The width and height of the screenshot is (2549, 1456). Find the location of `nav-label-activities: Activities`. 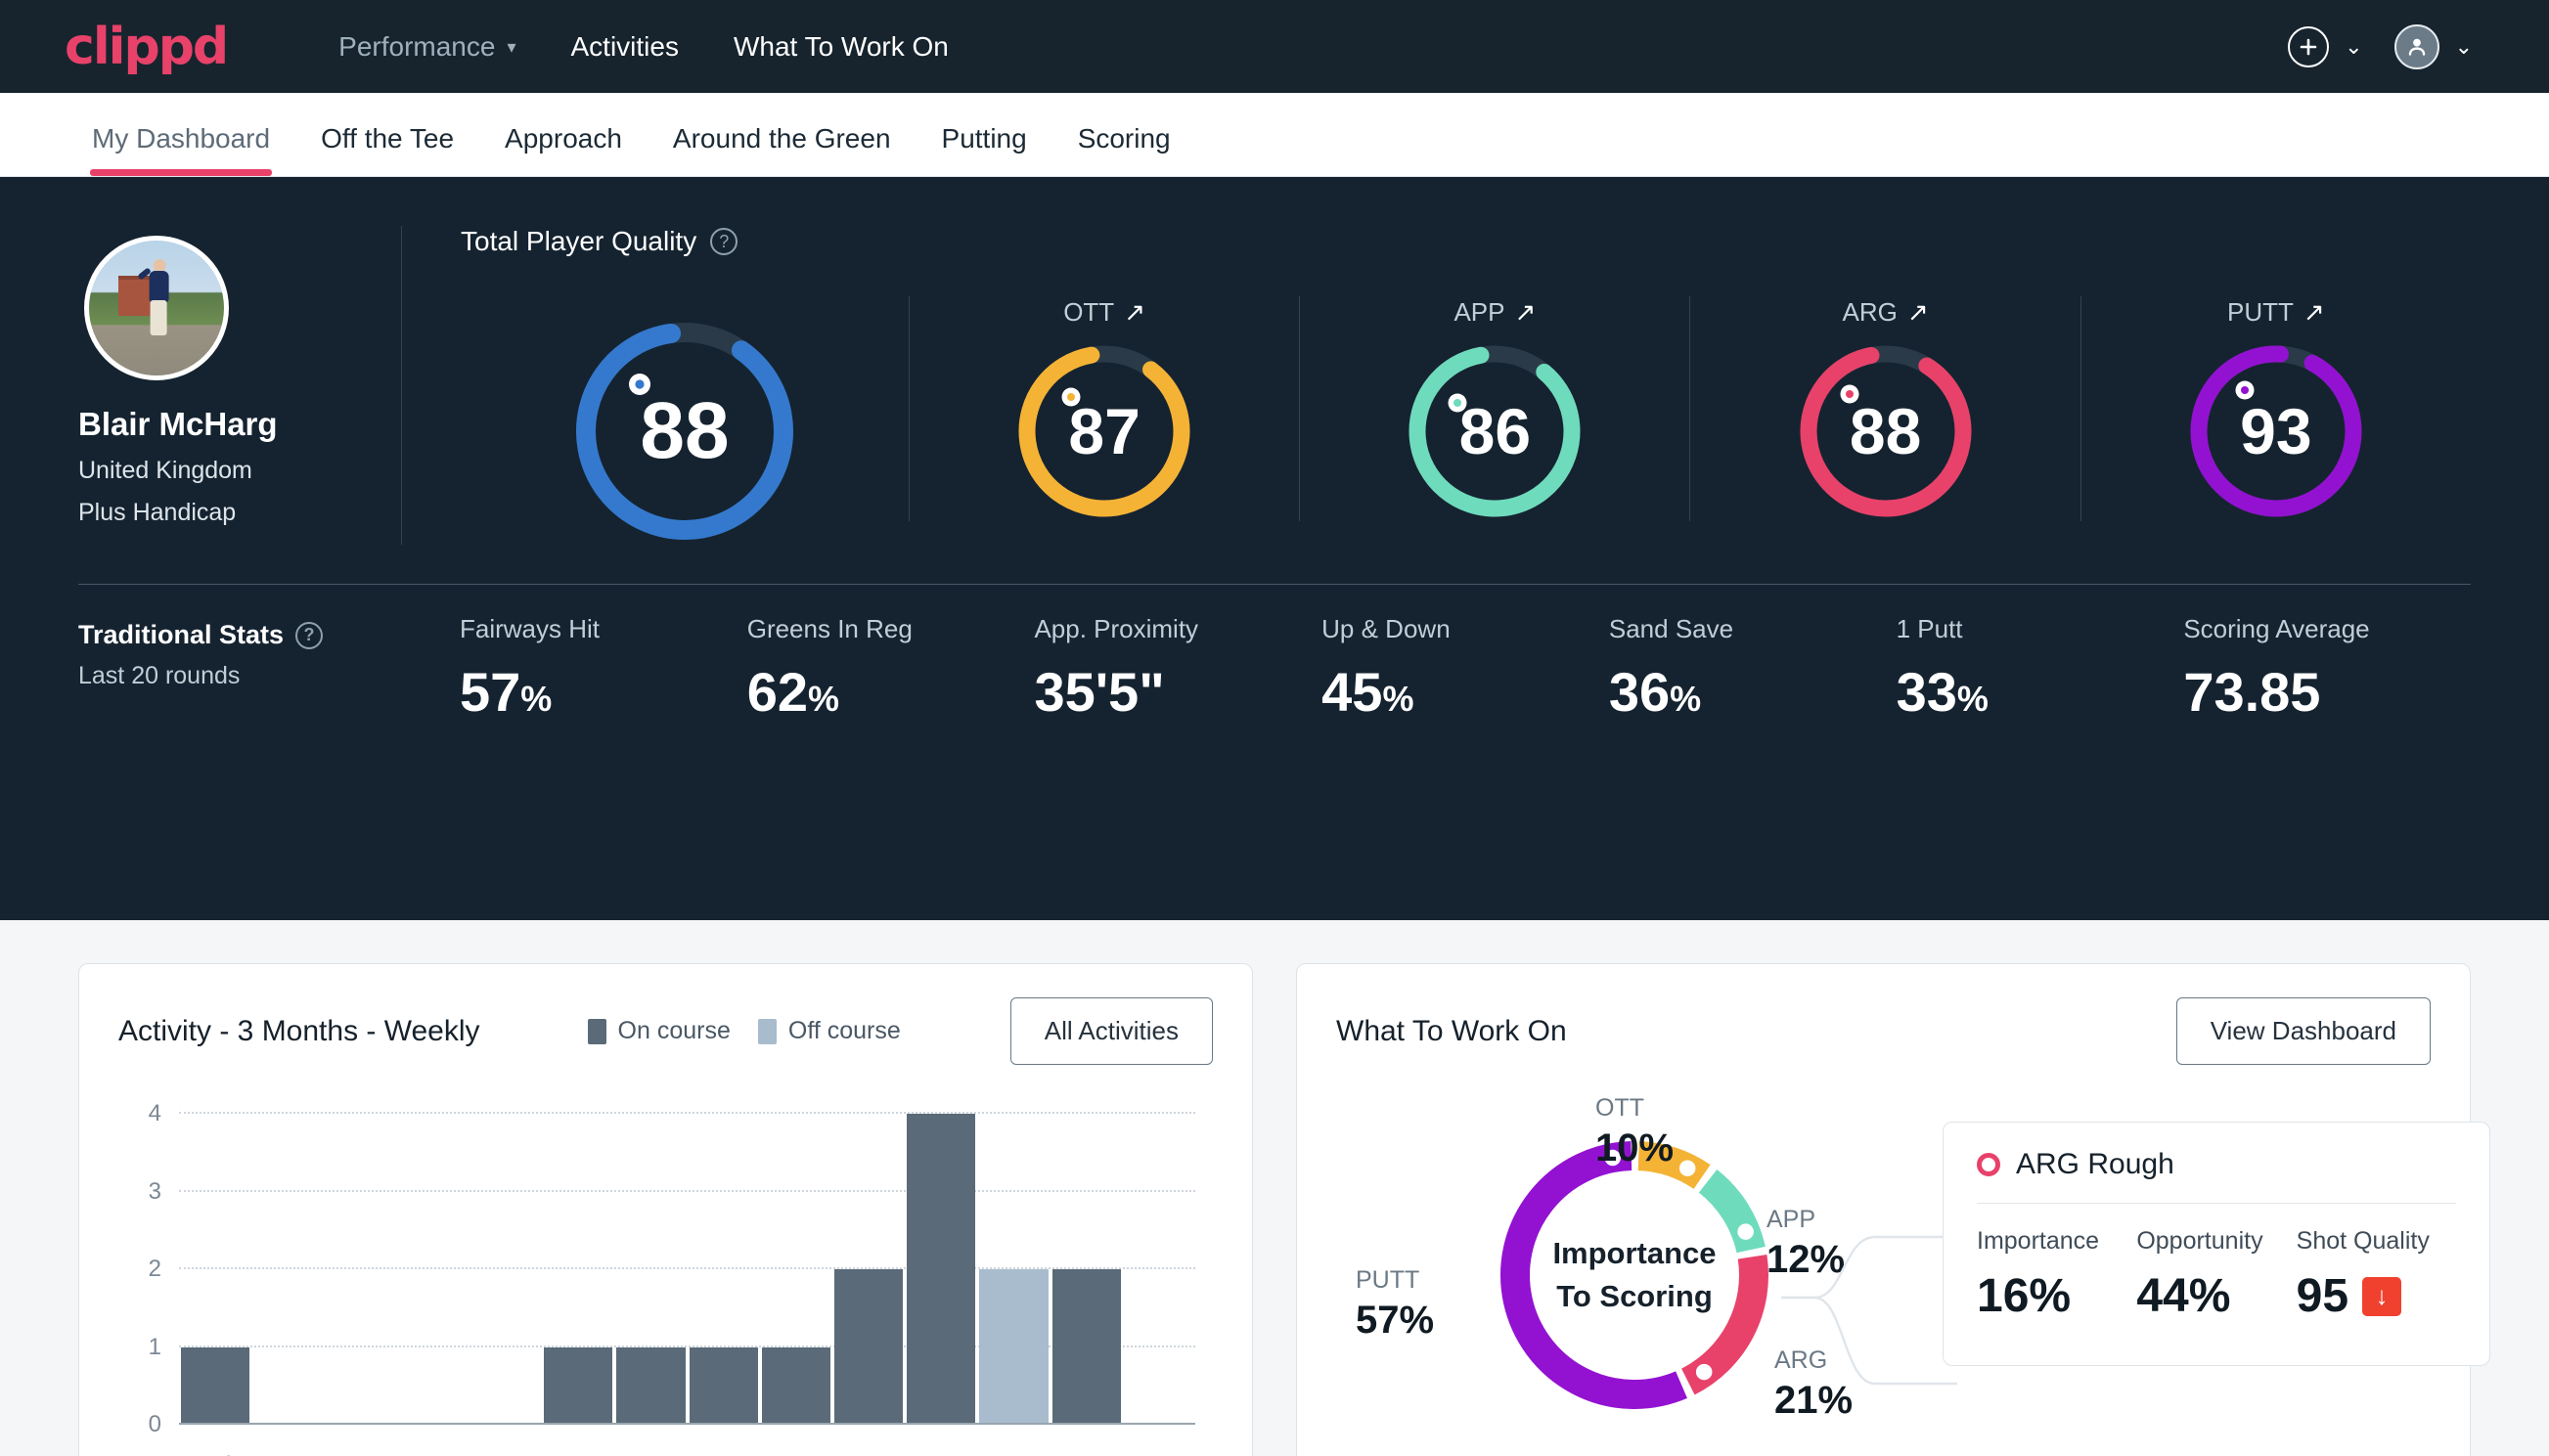

nav-label-activities: Activities is located at coordinates (625, 46).